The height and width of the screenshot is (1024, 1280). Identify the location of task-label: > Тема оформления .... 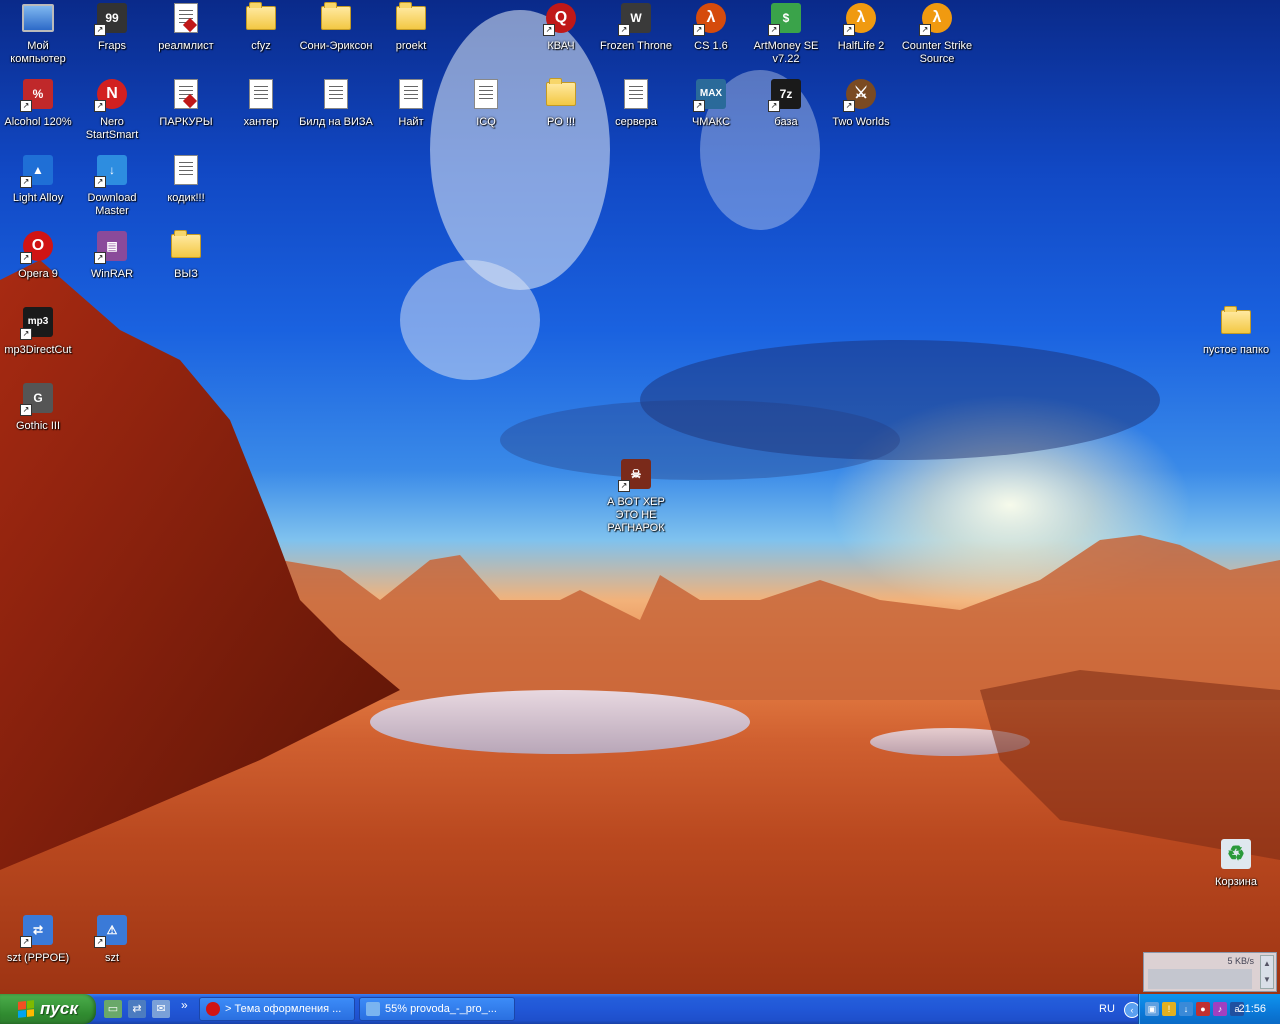
(283, 1009).